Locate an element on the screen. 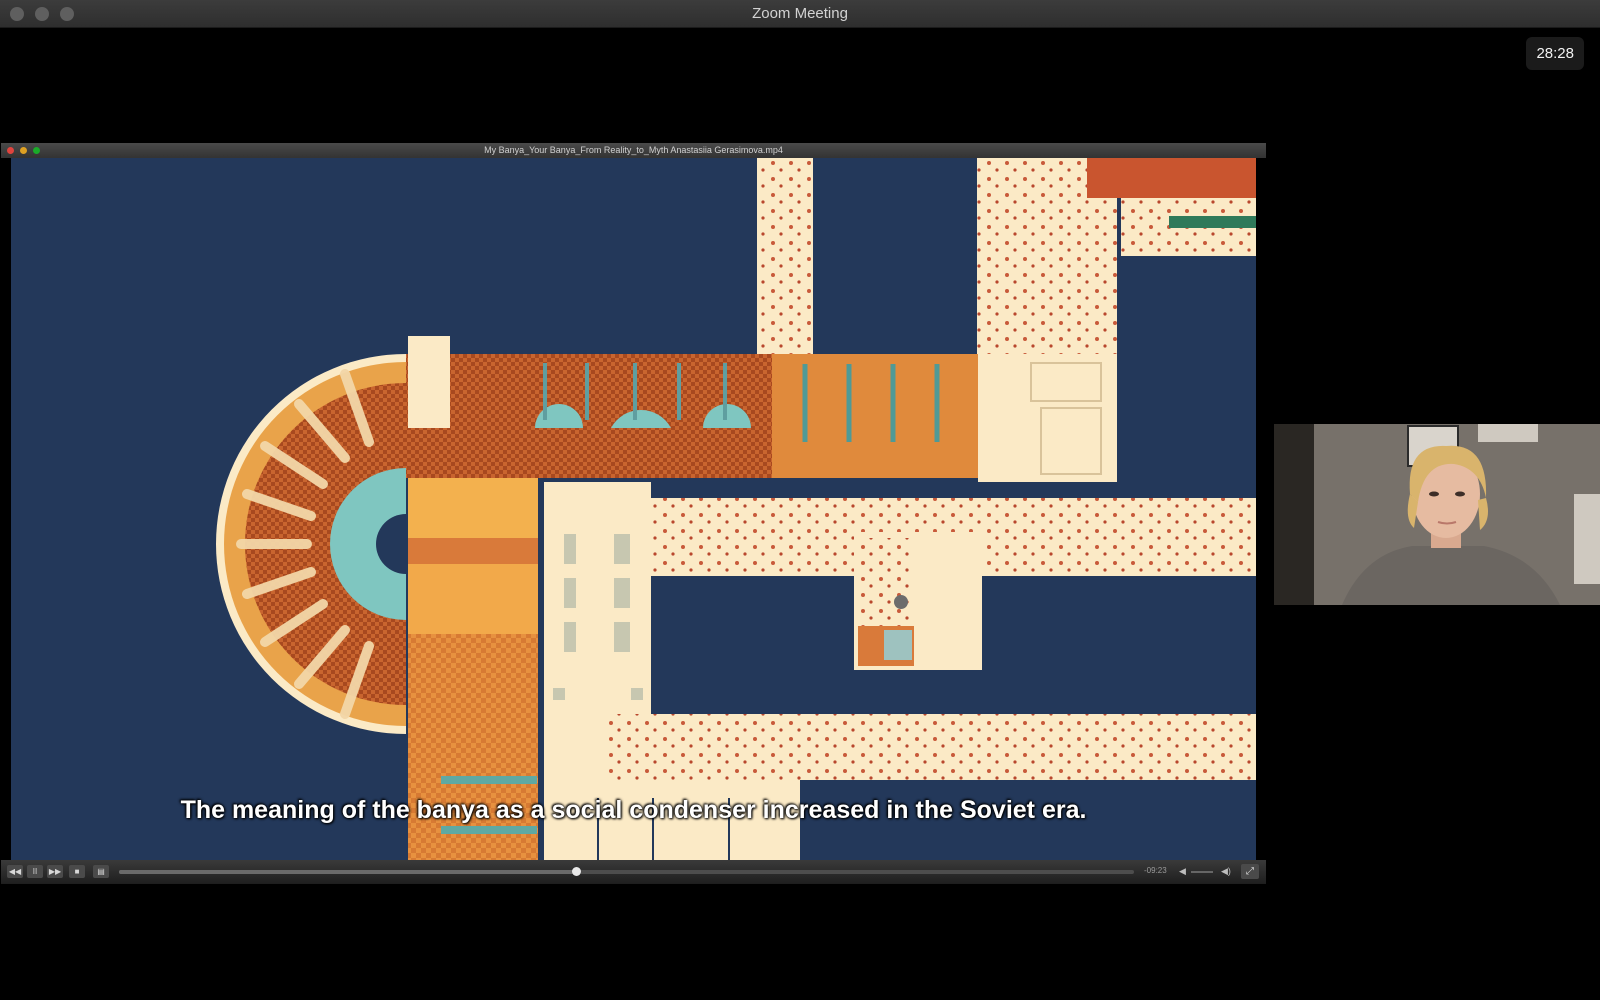 This screenshot has width=1600, height=1000. rewind-button: ◀◀ is located at coordinates (15, 871).